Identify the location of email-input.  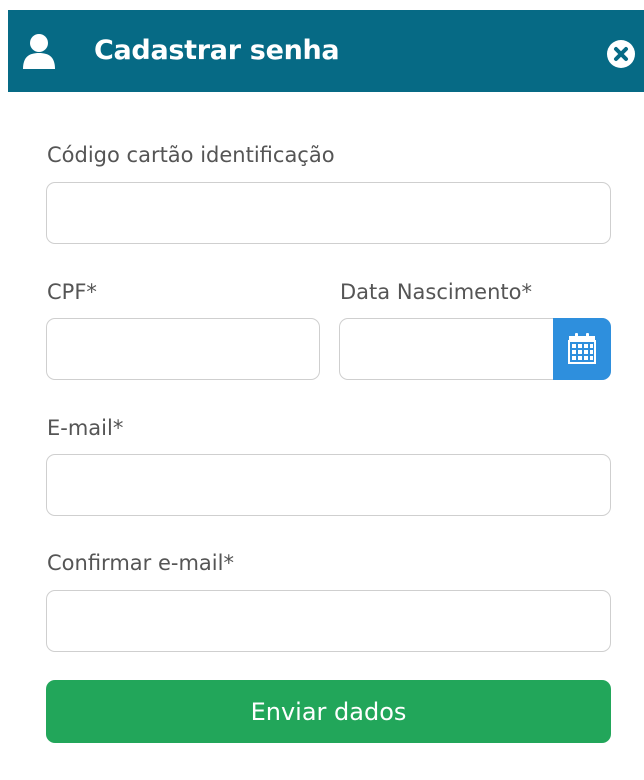
(328, 485).